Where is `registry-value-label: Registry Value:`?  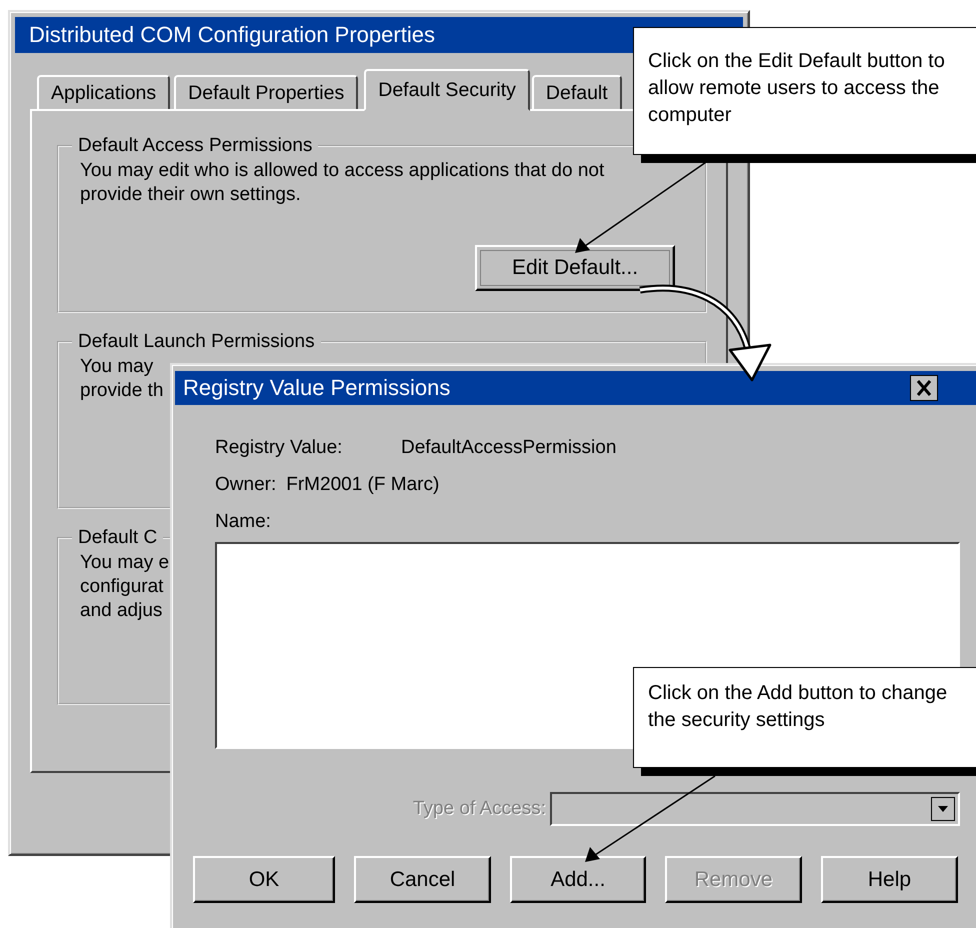 registry-value-label: Registry Value: is located at coordinates (279, 448).